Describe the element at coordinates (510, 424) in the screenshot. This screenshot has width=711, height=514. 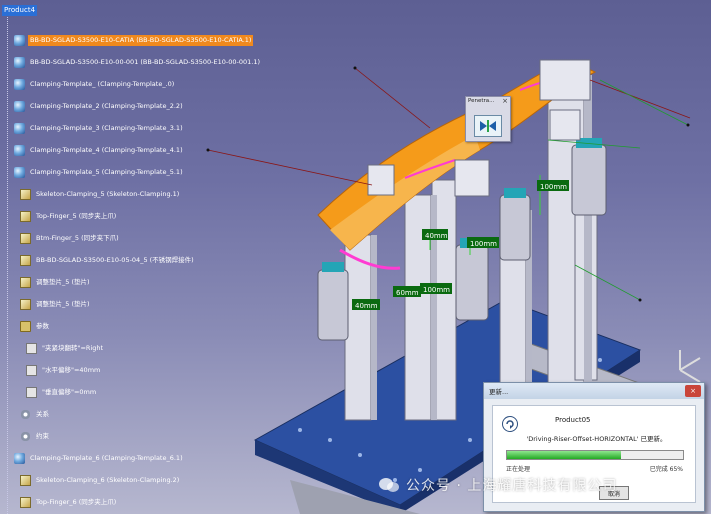
I see `update-spinner-icon` at that location.